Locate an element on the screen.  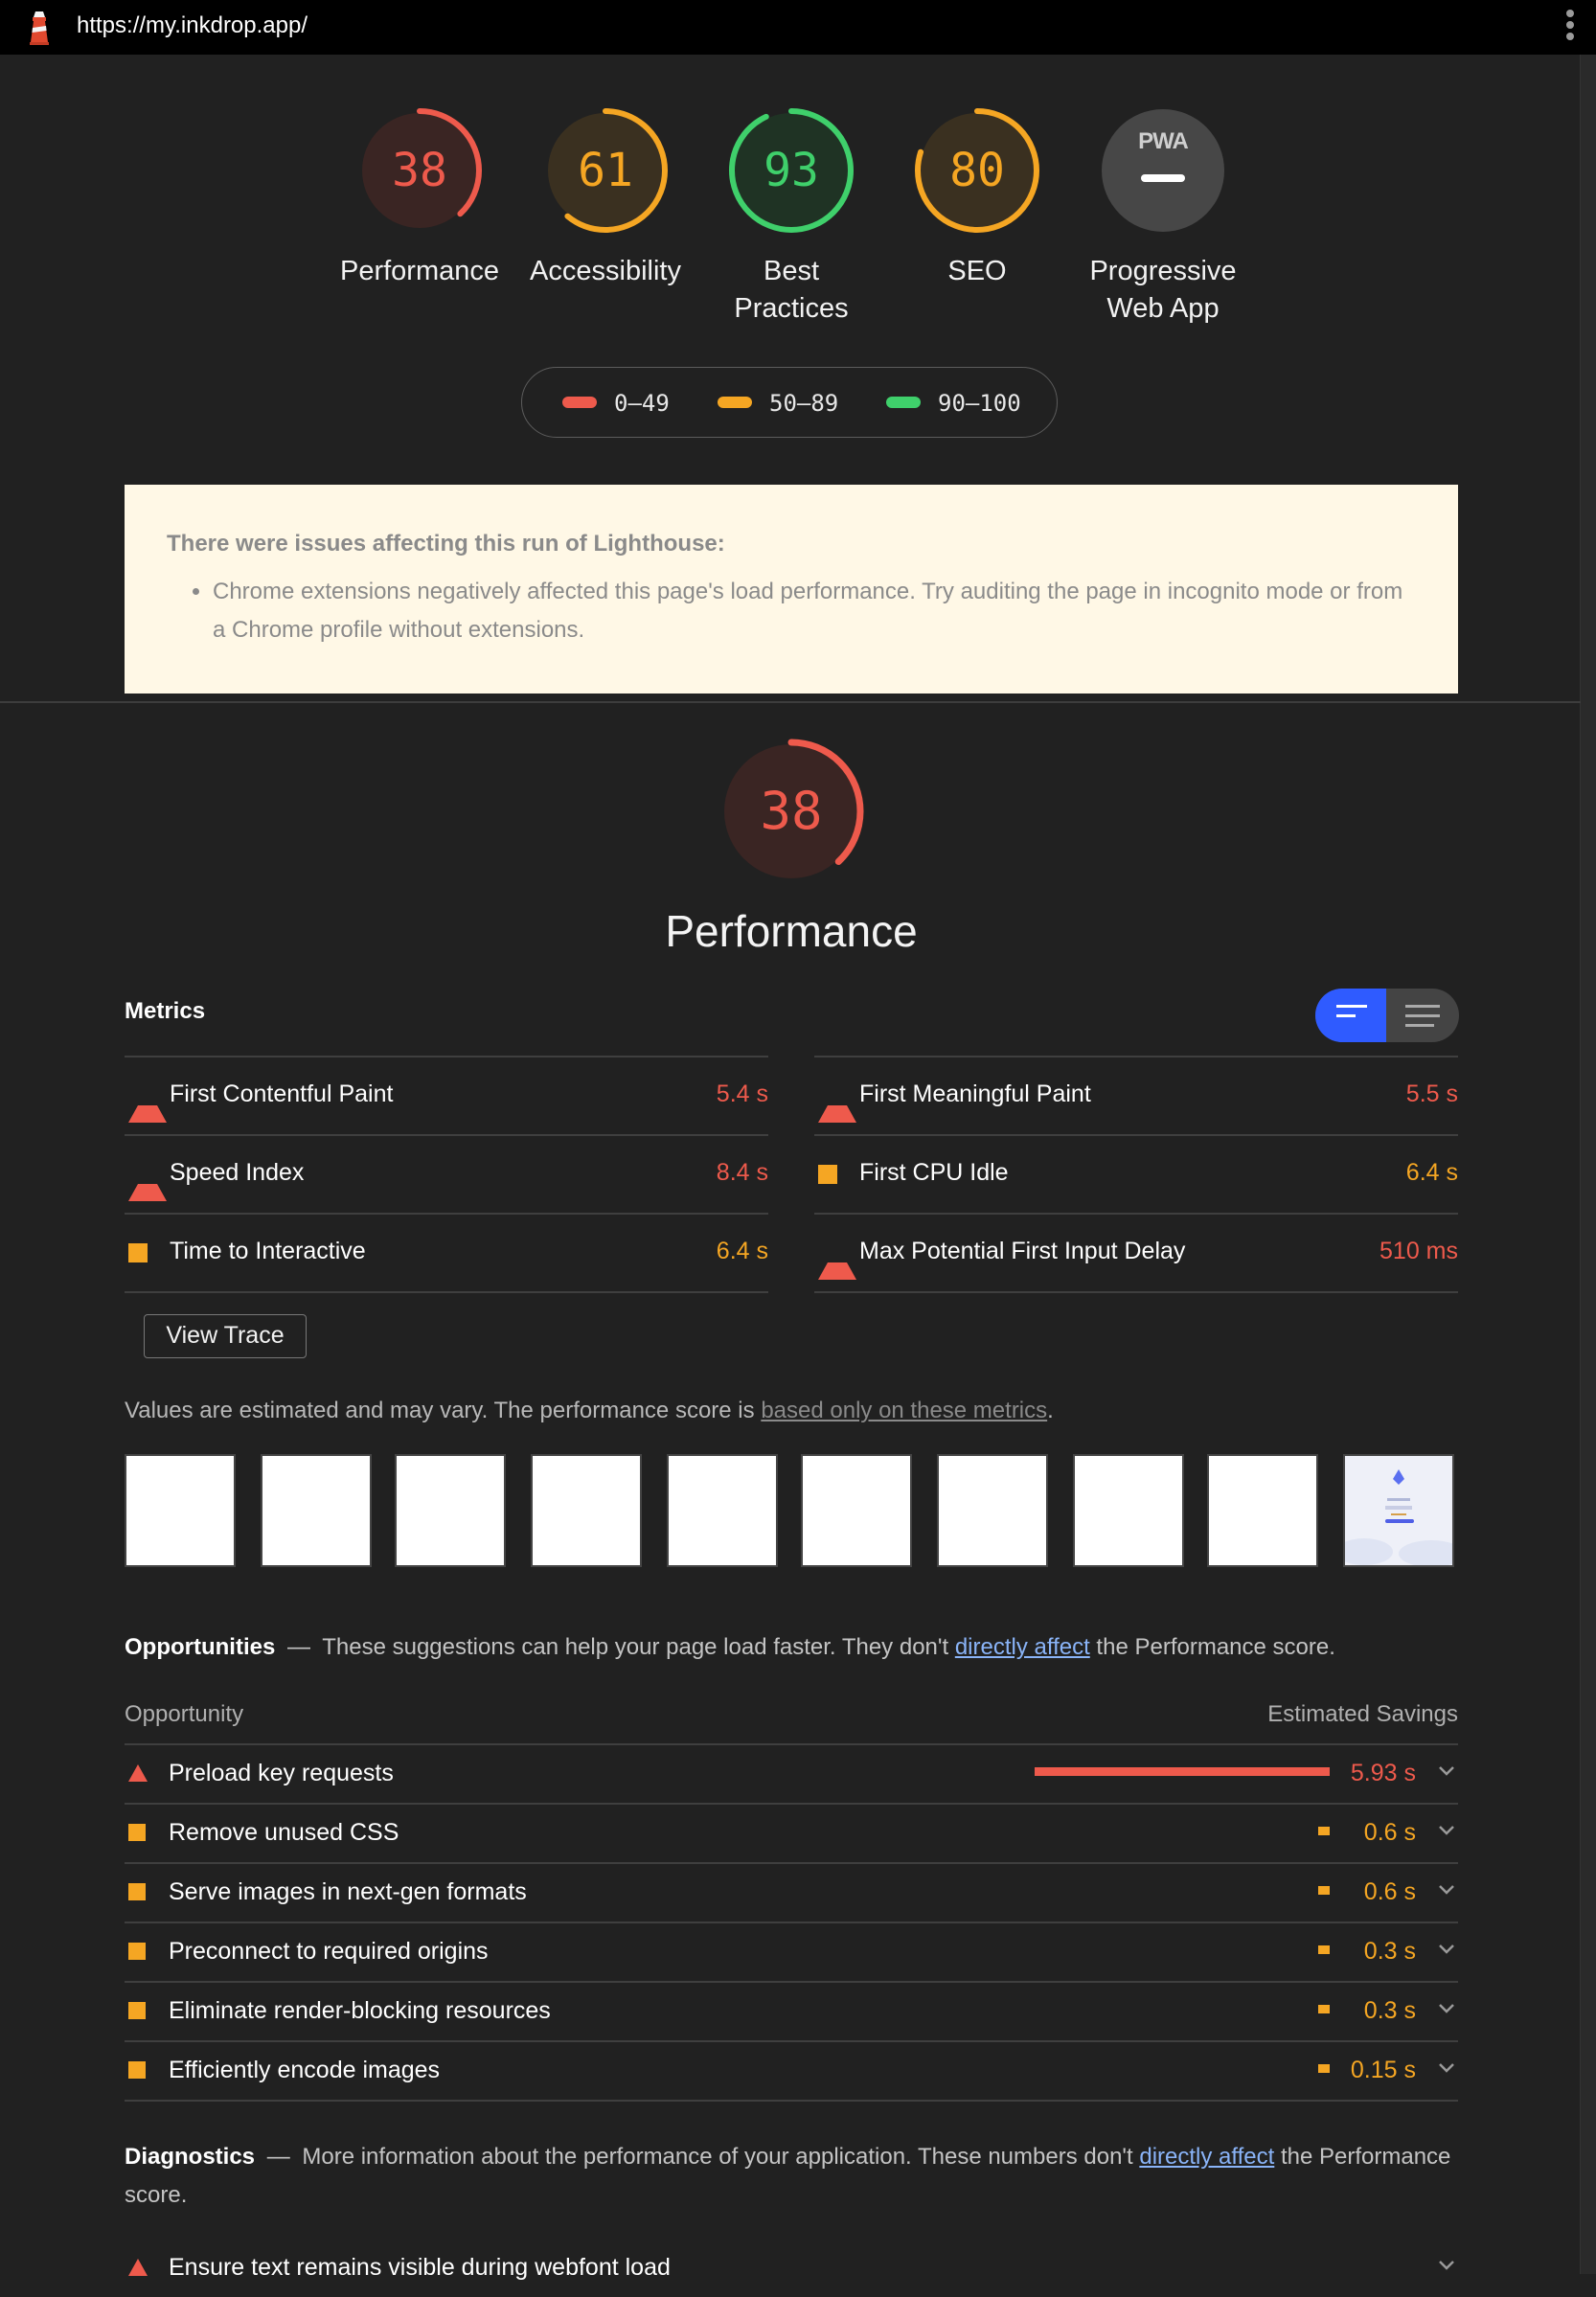
gauge-score: 61 is located at coordinates (605, 170).